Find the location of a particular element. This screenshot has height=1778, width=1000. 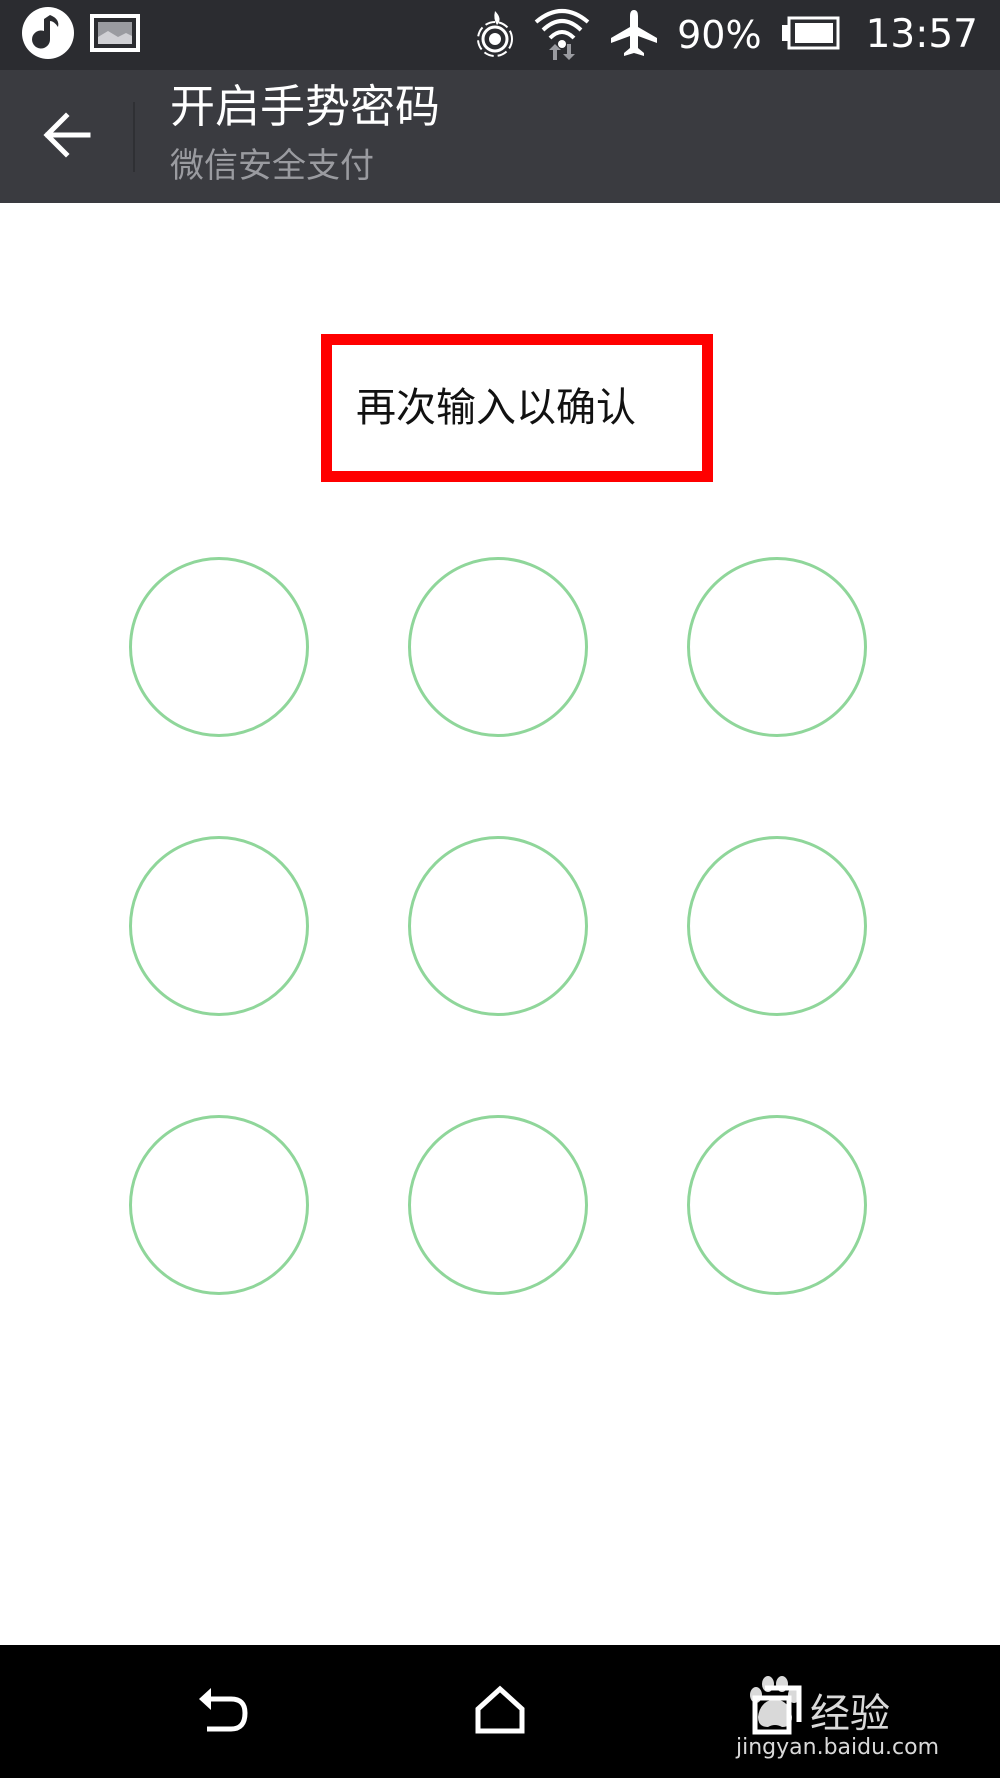

back-button is located at coordinates (67, 137).